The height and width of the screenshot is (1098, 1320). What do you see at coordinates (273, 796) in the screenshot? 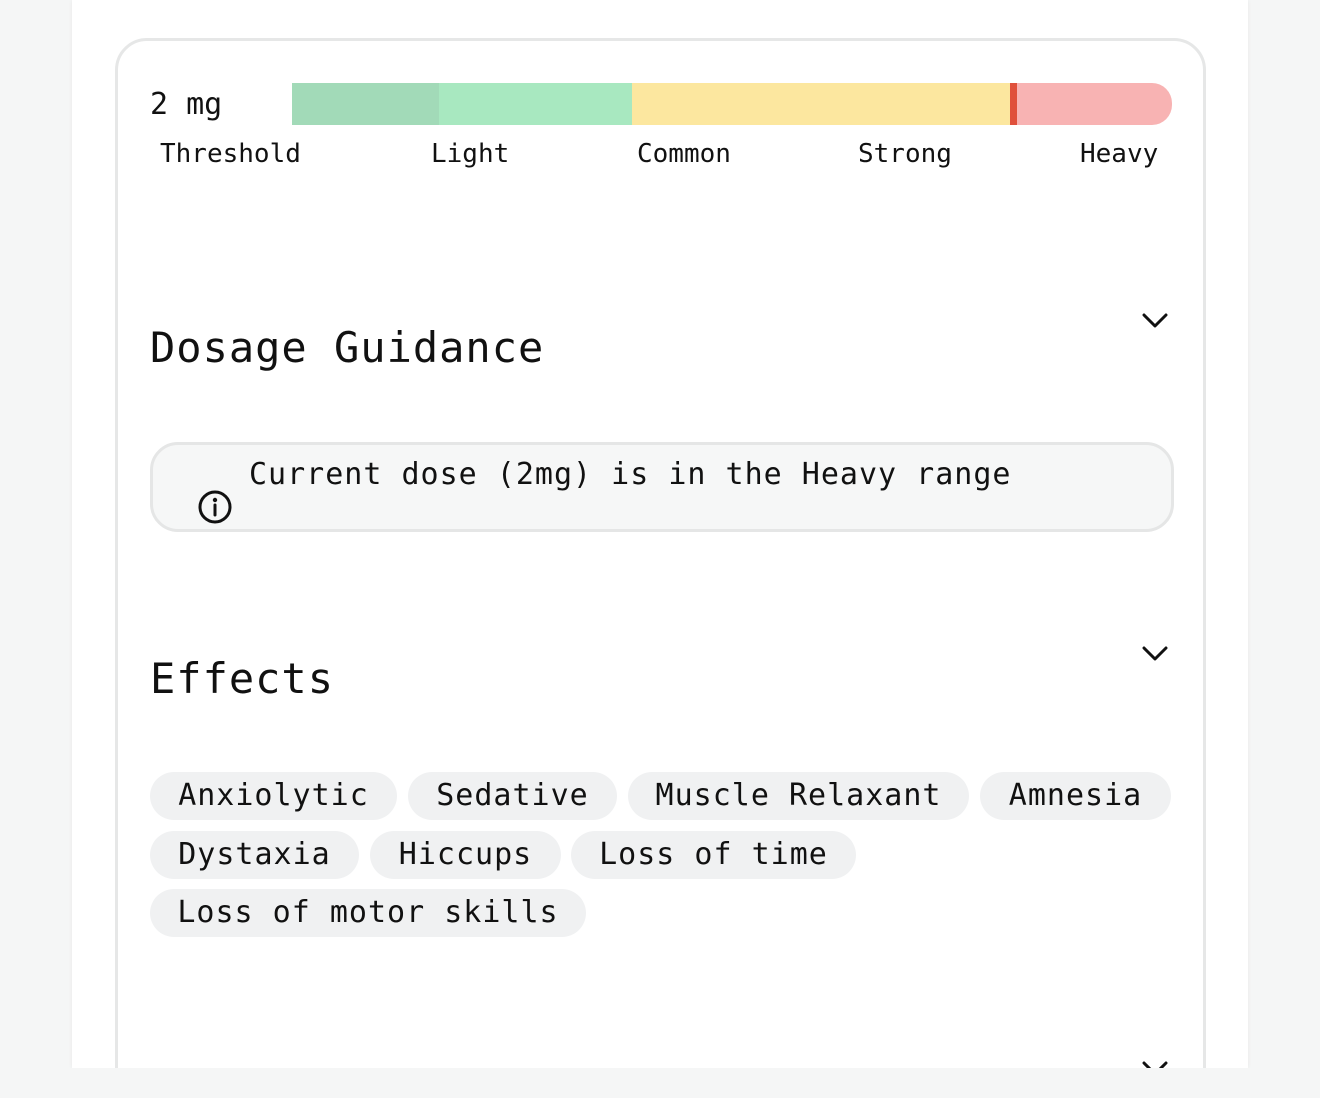
I see `effect-tag: Anxiolytic` at bounding box center [273, 796].